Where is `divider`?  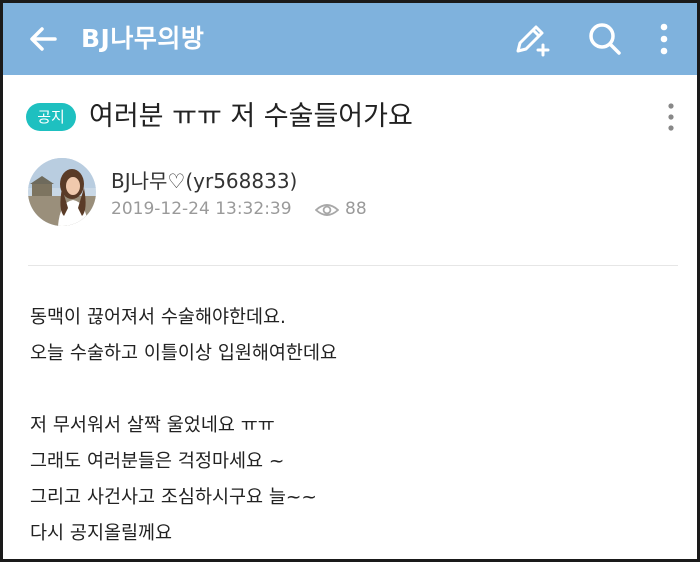 divider is located at coordinates (353, 265).